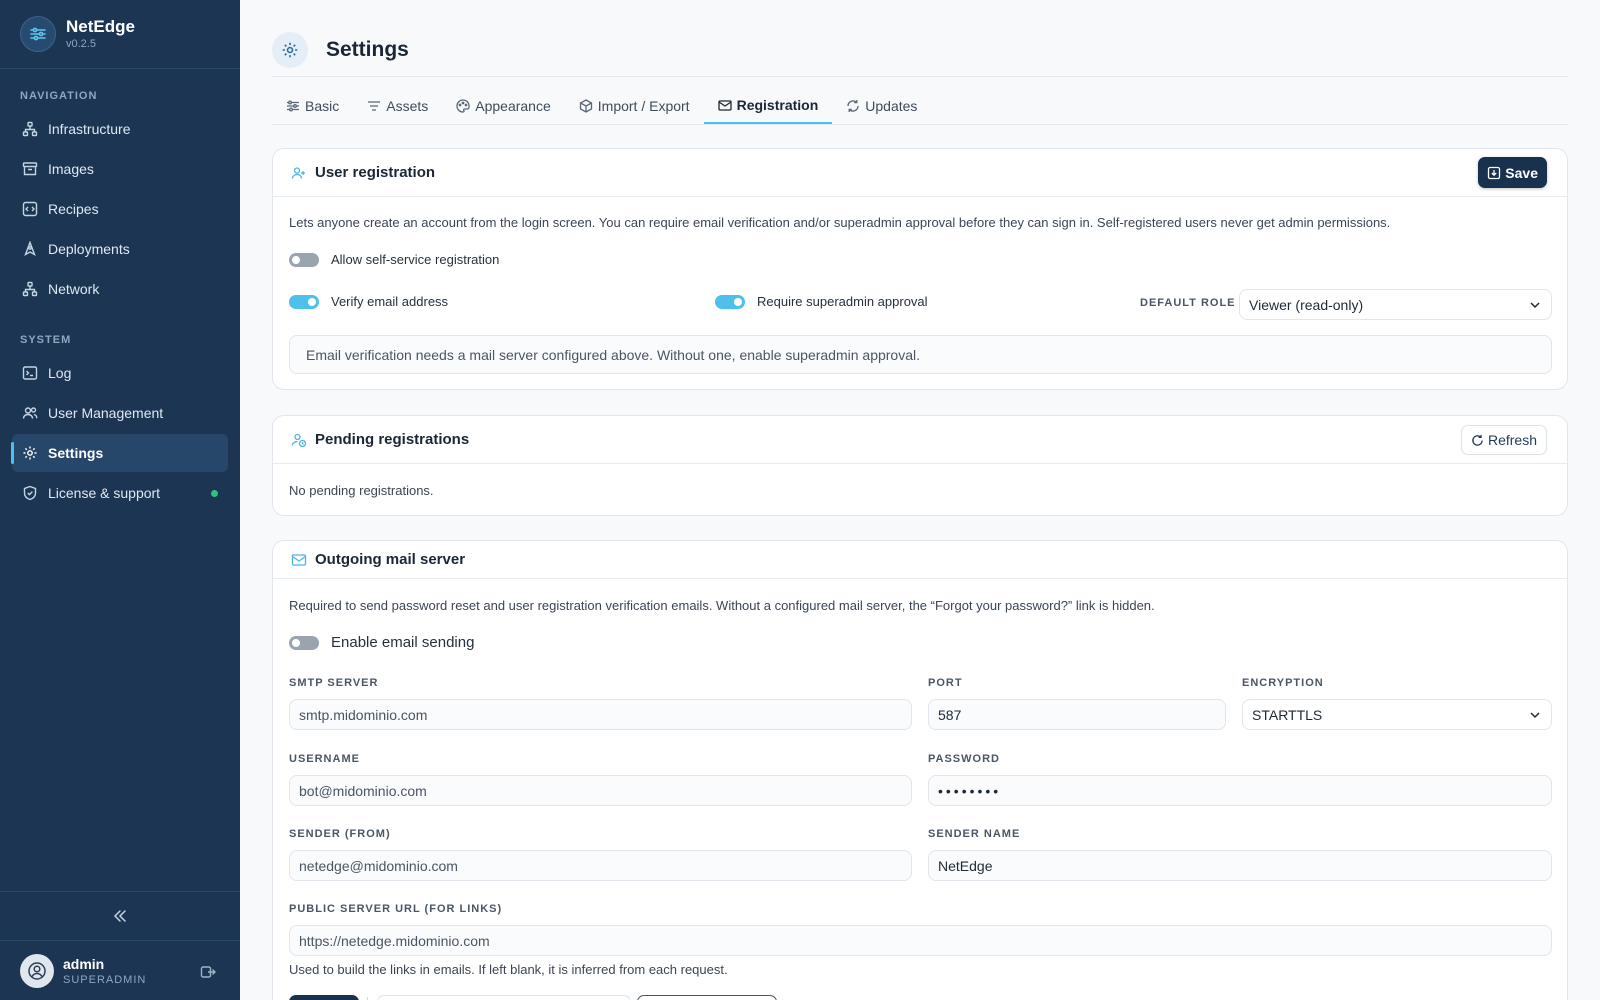 This screenshot has height=1000, width=1600. What do you see at coordinates (304, 301) in the screenshot?
I see `verify-email-toggle` at bounding box center [304, 301].